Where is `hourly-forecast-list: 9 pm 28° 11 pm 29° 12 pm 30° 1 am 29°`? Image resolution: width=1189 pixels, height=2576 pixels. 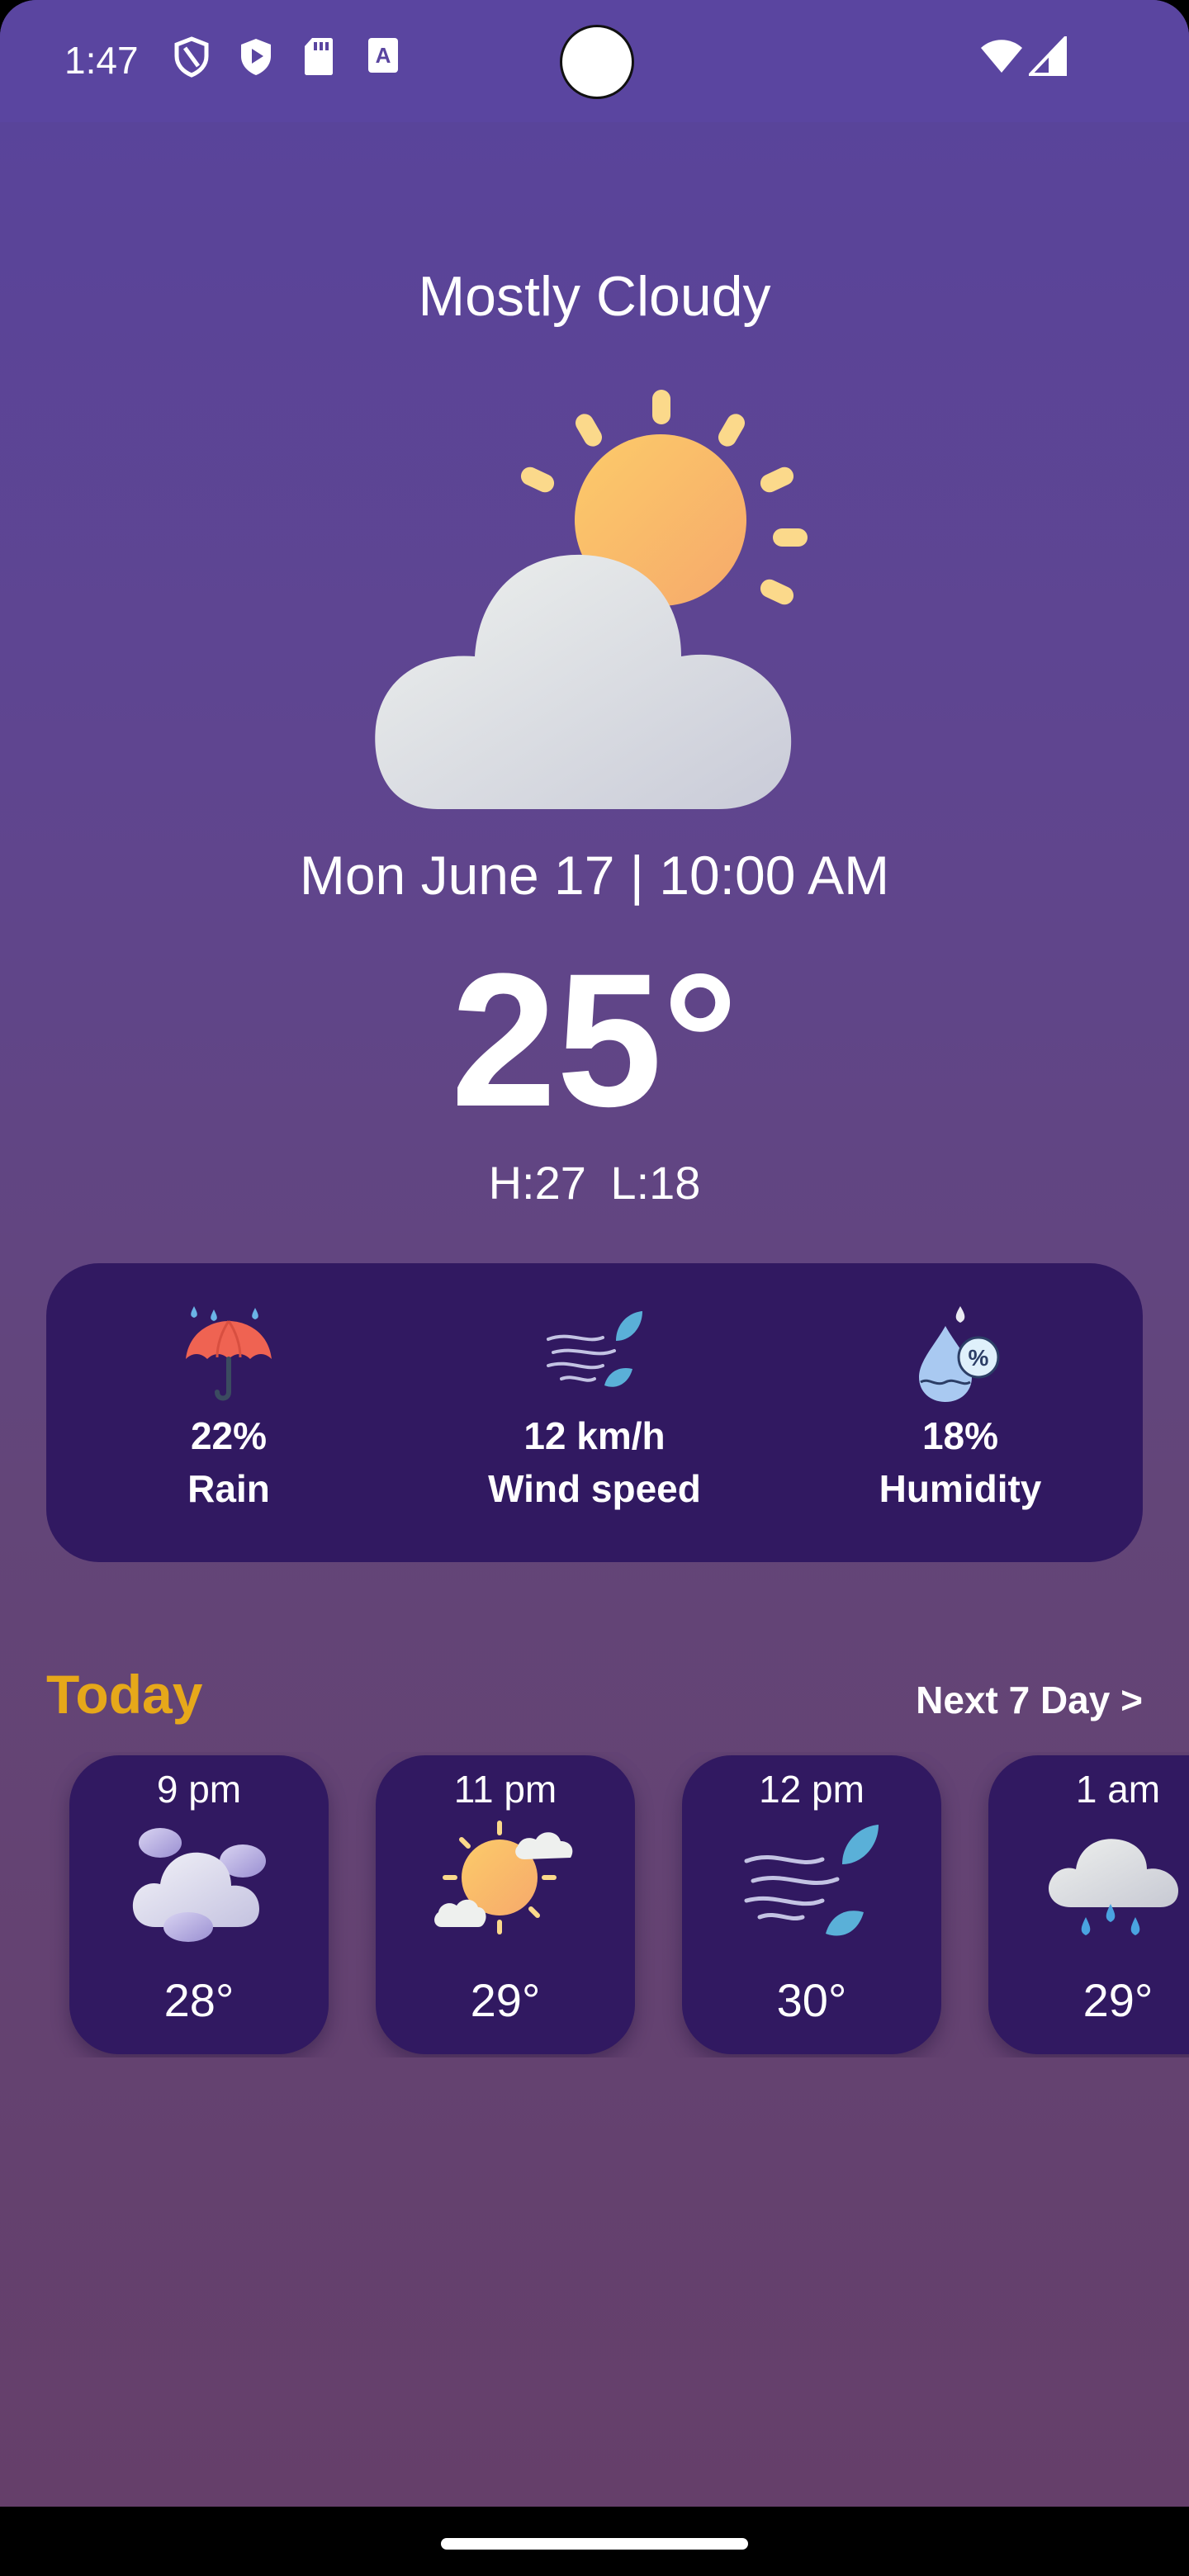 hourly-forecast-list: 9 pm 28° 11 pm 29° 12 pm 30° 1 am 29° is located at coordinates (594, 1904).